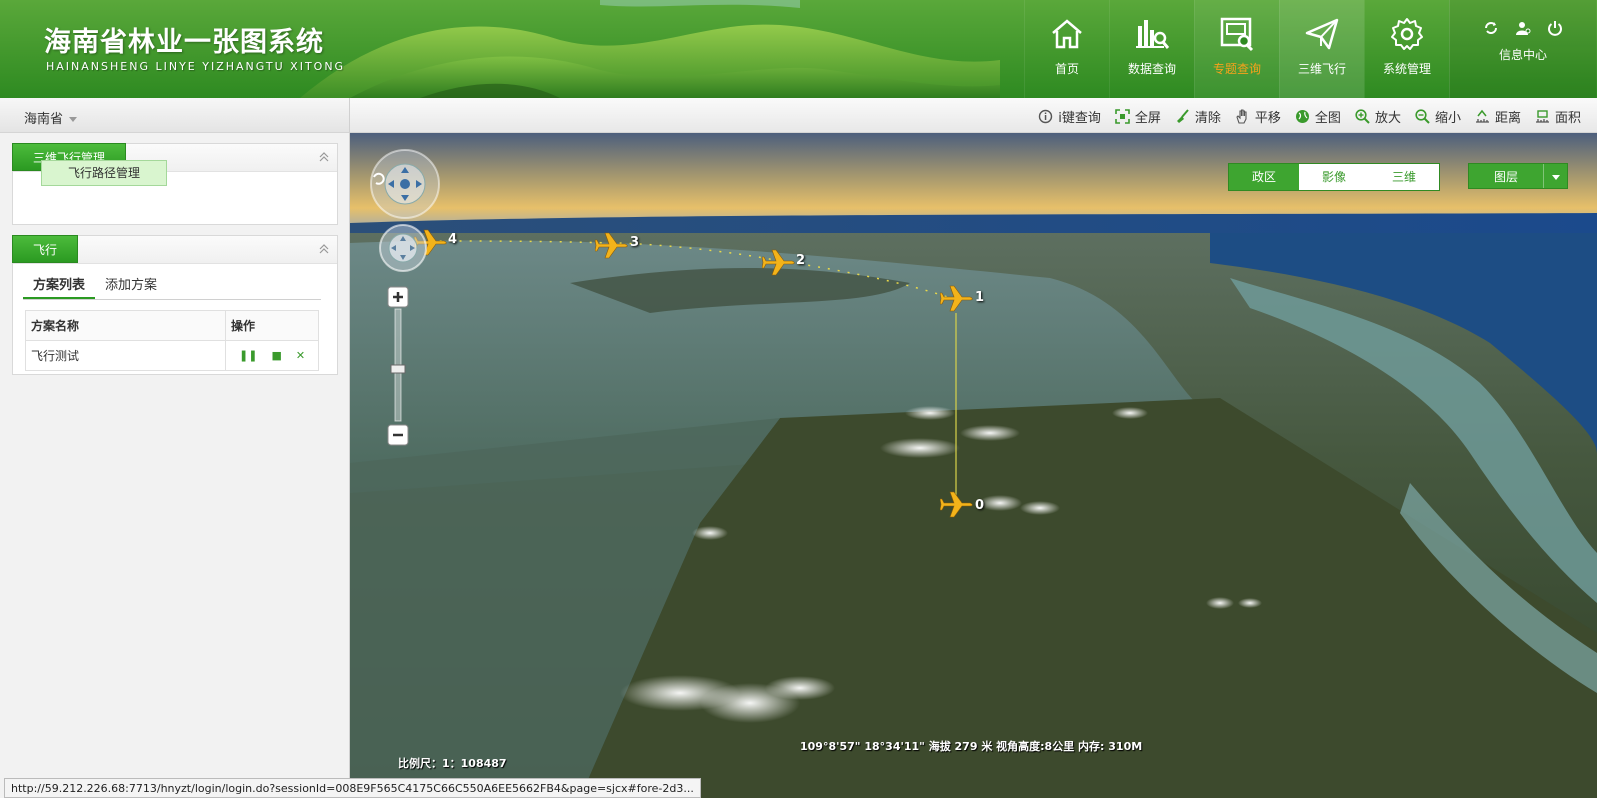 The height and width of the screenshot is (798, 1597). Describe the element at coordinates (1523, 28) in the screenshot. I see `user-settings-icon` at that location.